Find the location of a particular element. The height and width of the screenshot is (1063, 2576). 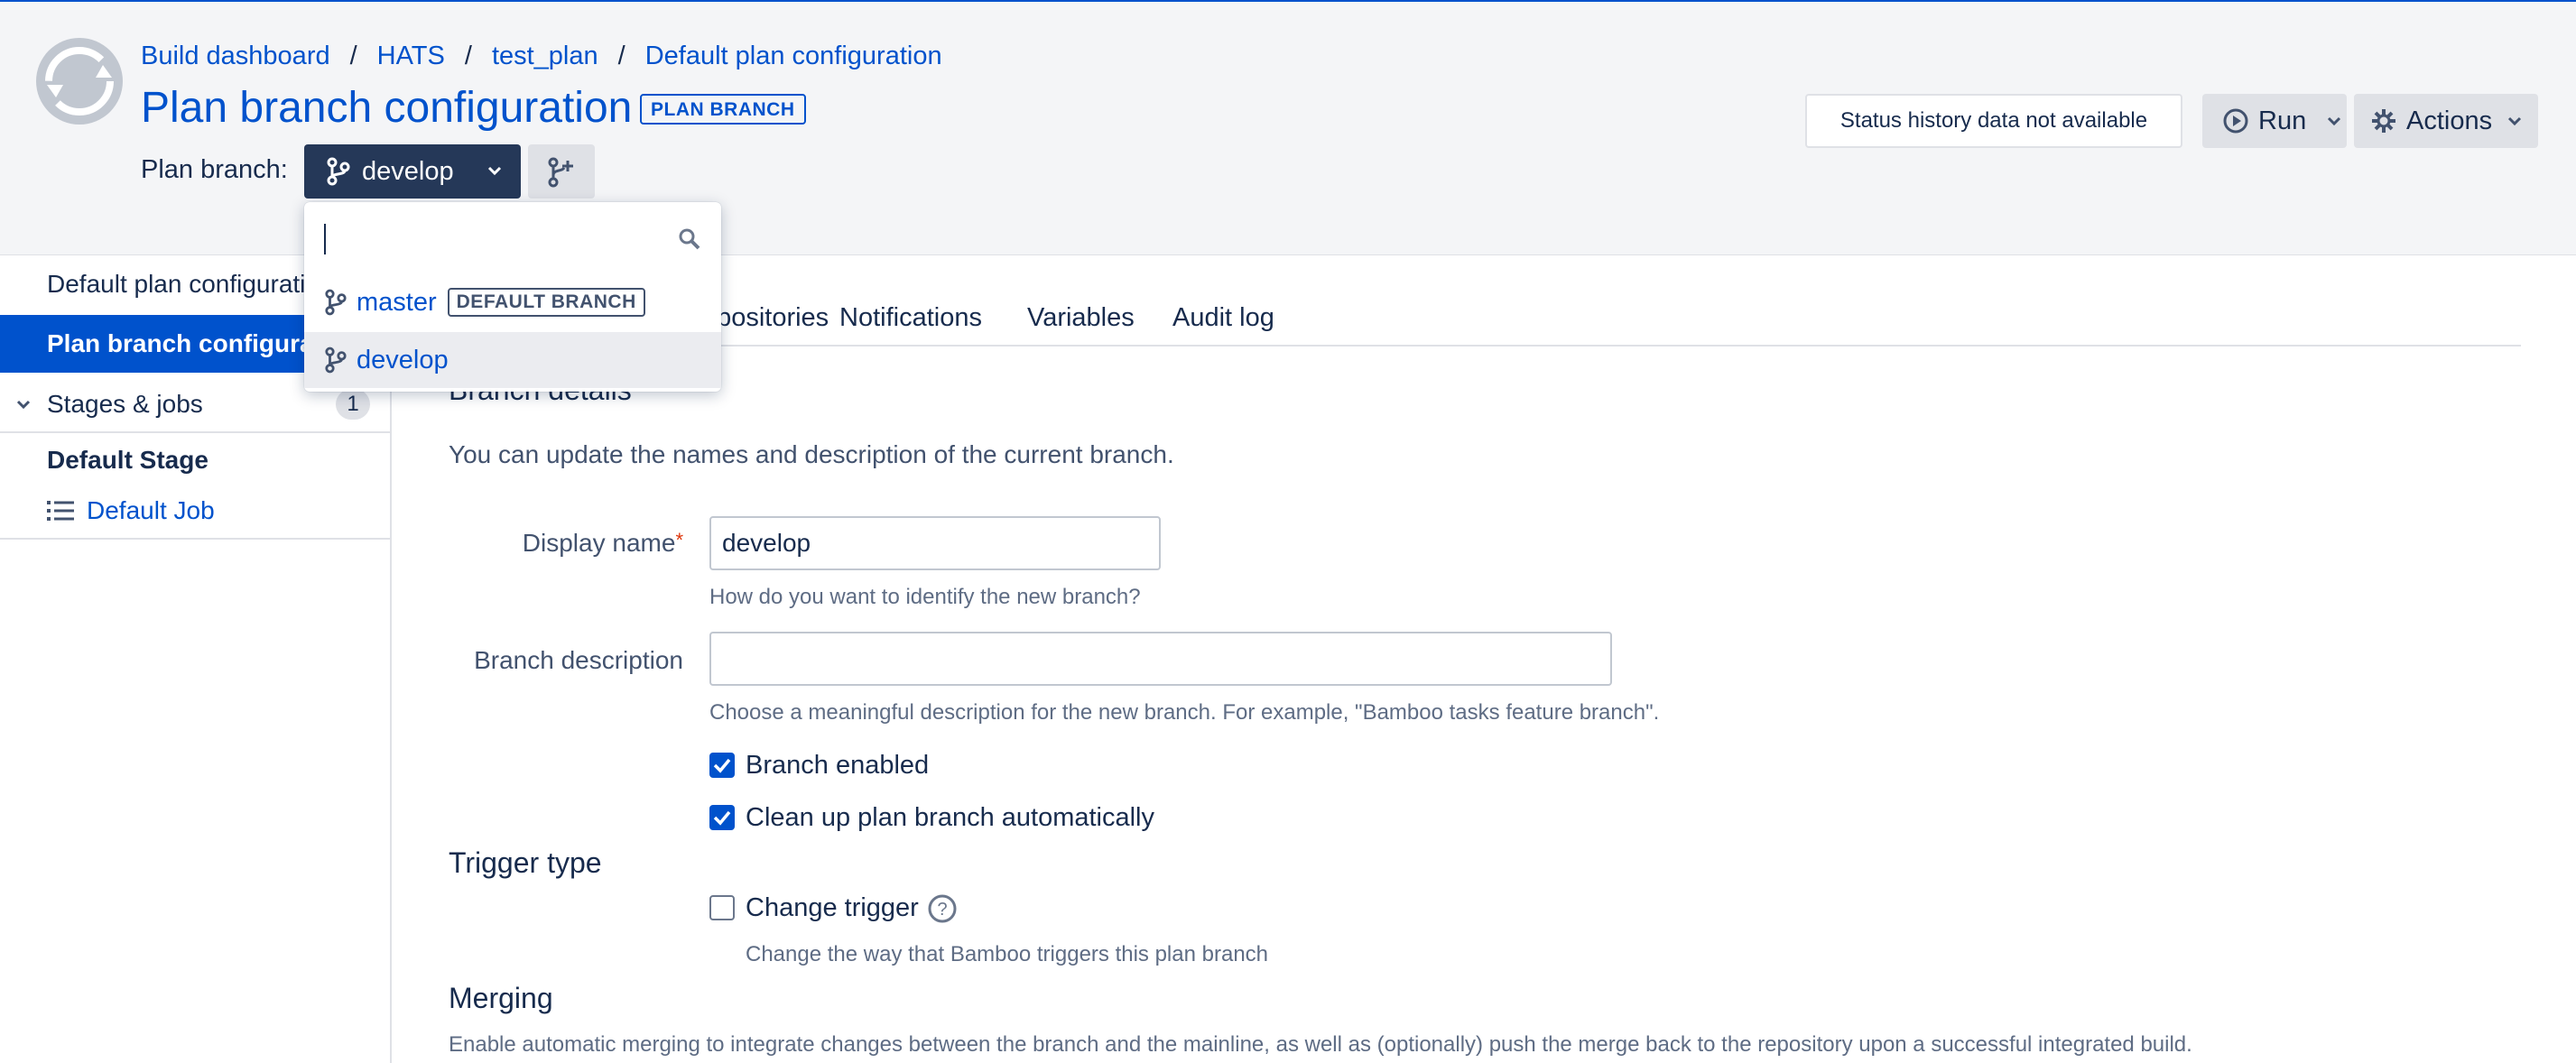

sidebar-divider is located at coordinates (195, 539).